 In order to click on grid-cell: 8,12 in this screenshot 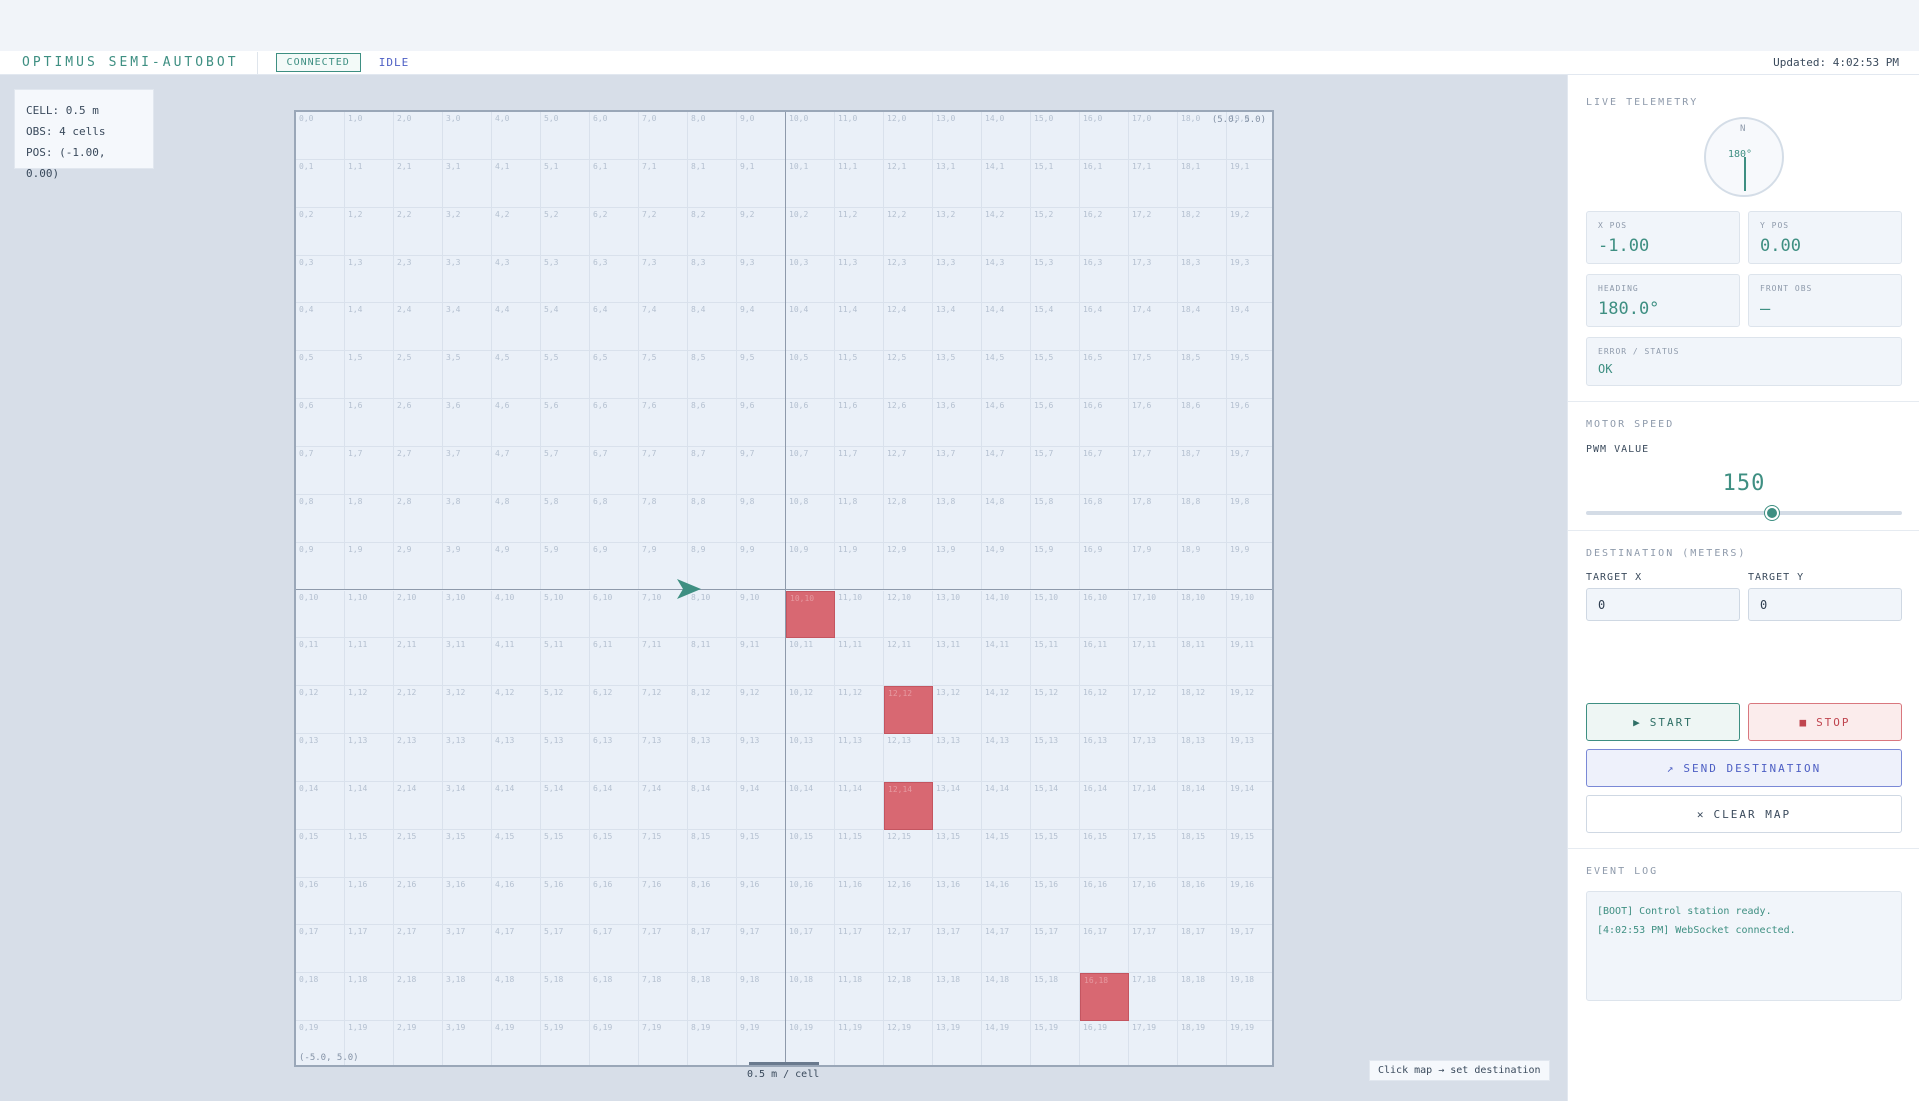, I will do `click(712, 710)`.